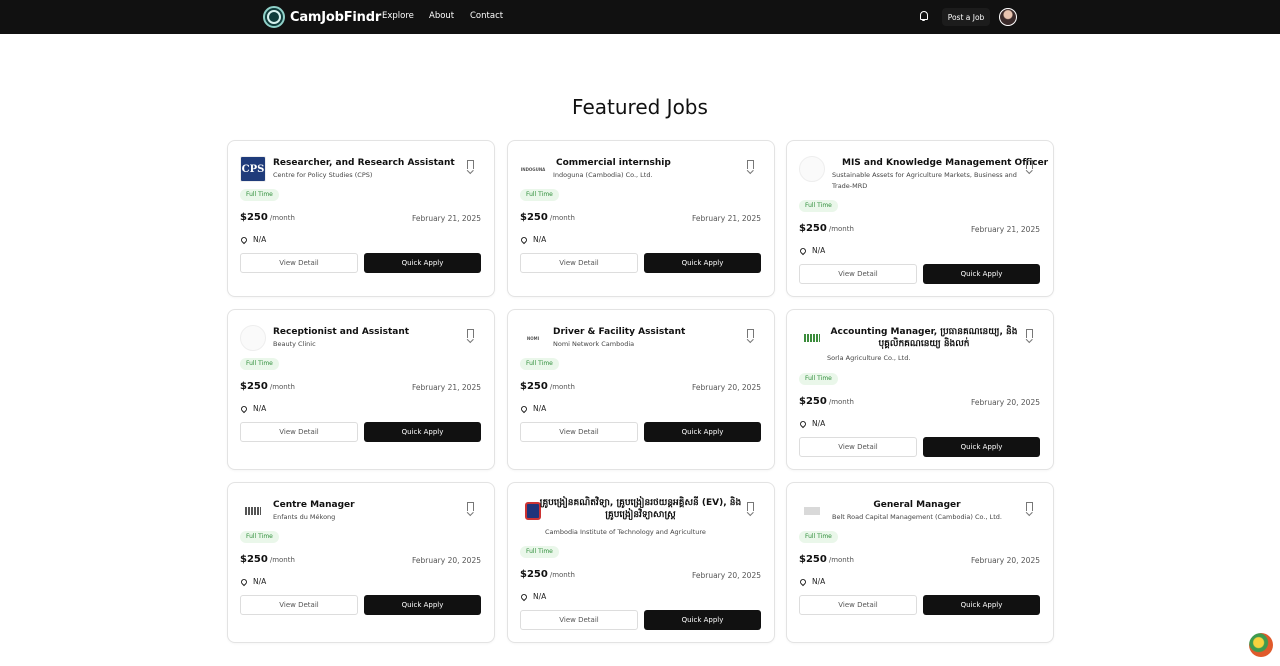 This screenshot has width=1280, height=666. What do you see at coordinates (336, 17) in the screenshot?
I see `brand-name: CamJobFindr` at bounding box center [336, 17].